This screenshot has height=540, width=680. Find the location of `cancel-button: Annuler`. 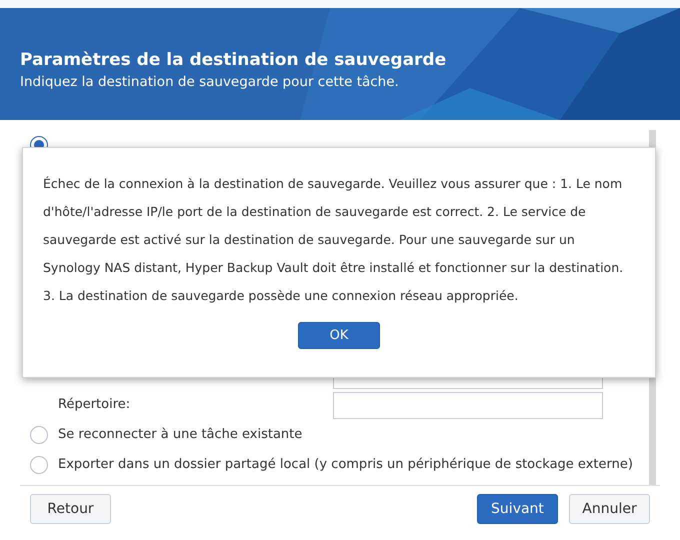

cancel-button: Annuler is located at coordinates (609, 509).